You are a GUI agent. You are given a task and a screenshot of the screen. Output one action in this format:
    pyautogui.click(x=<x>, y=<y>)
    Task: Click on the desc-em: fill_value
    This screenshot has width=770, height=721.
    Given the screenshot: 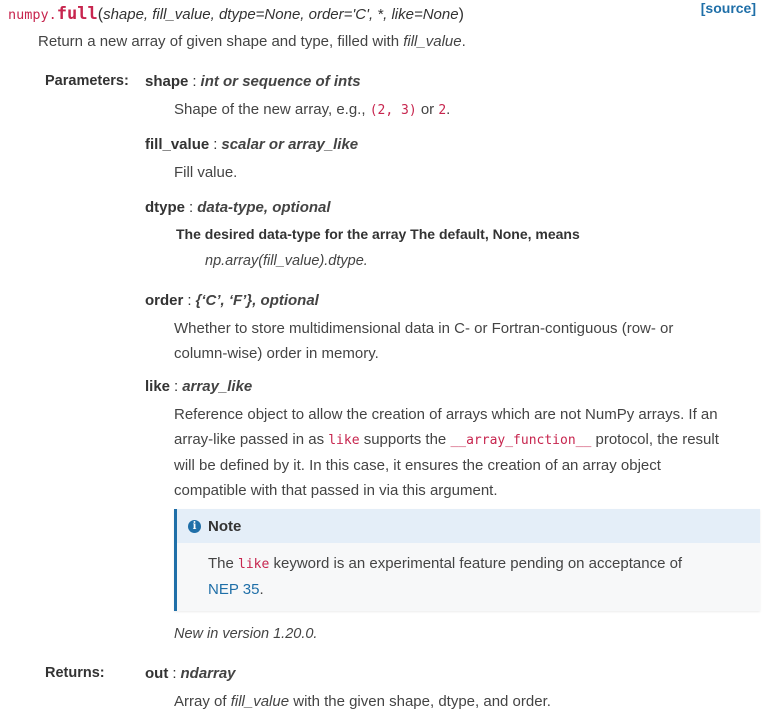 What is the action you would take?
    pyautogui.click(x=260, y=701)
    